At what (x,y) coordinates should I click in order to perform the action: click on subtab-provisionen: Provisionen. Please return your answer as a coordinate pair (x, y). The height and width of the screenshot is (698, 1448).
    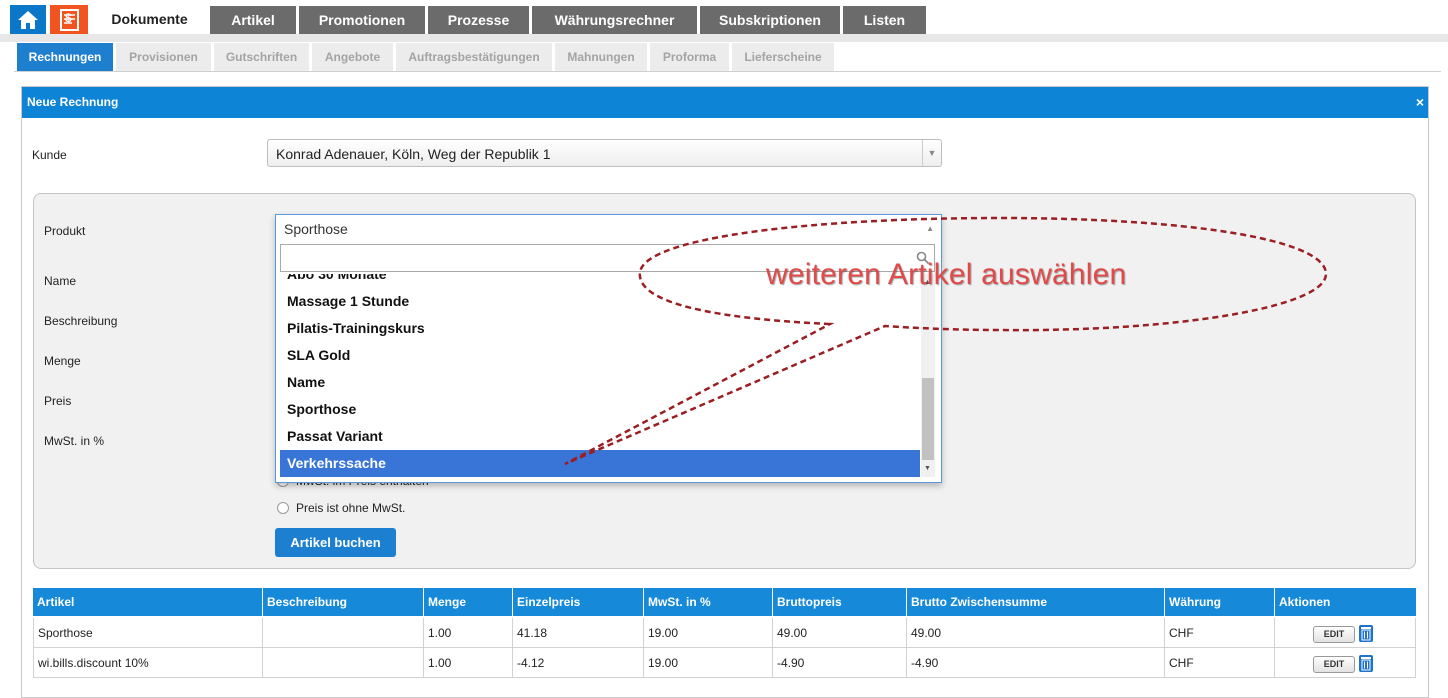
    Looking at the image, I should click on (163, 57).